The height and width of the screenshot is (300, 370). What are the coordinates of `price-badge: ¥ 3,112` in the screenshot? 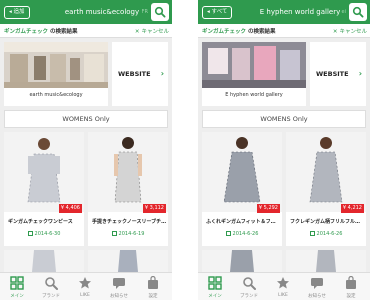 It's located at (154, 208).